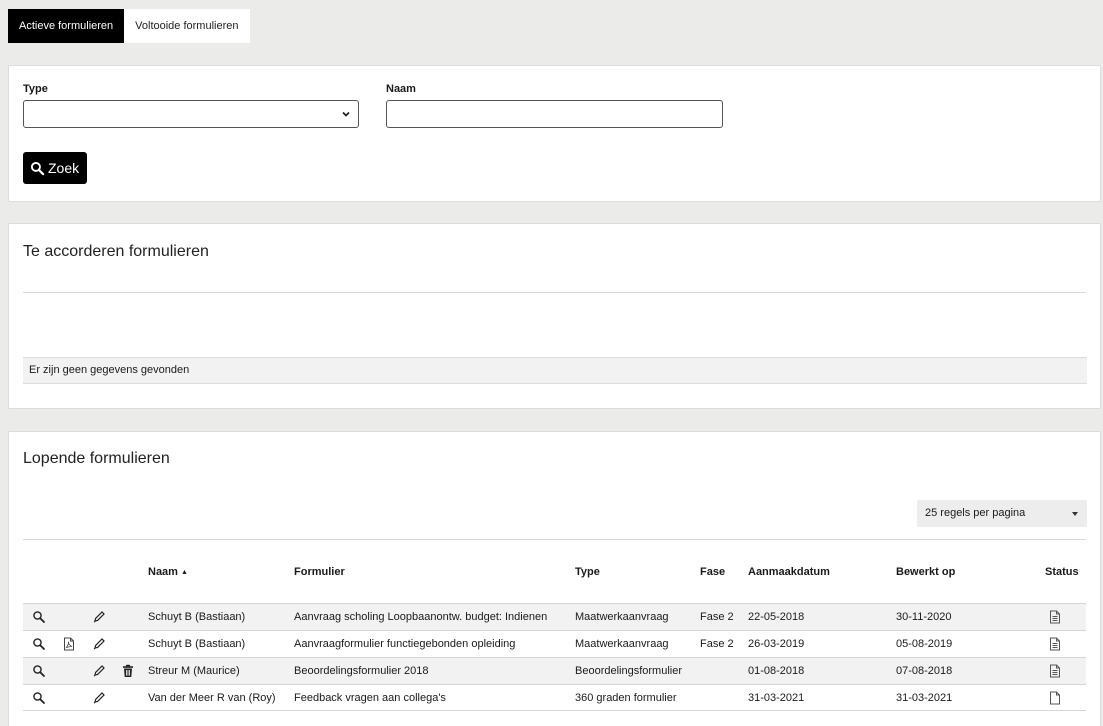 This screenshot has width=1103, height=726. Describe the element at coordinates (35, 89) in the screenshot. I see `type-label: Type` at that location.